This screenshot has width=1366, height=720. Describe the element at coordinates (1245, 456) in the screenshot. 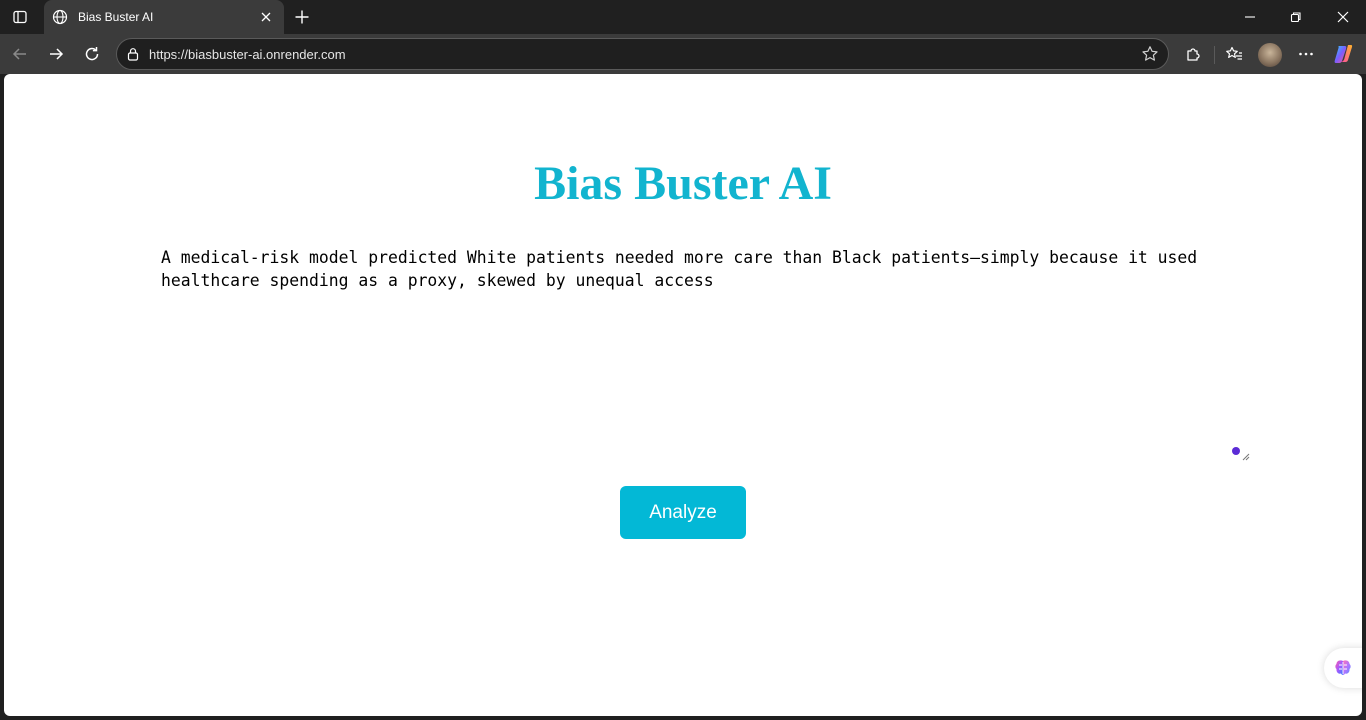

I see `resize-handle-icon` at that location.